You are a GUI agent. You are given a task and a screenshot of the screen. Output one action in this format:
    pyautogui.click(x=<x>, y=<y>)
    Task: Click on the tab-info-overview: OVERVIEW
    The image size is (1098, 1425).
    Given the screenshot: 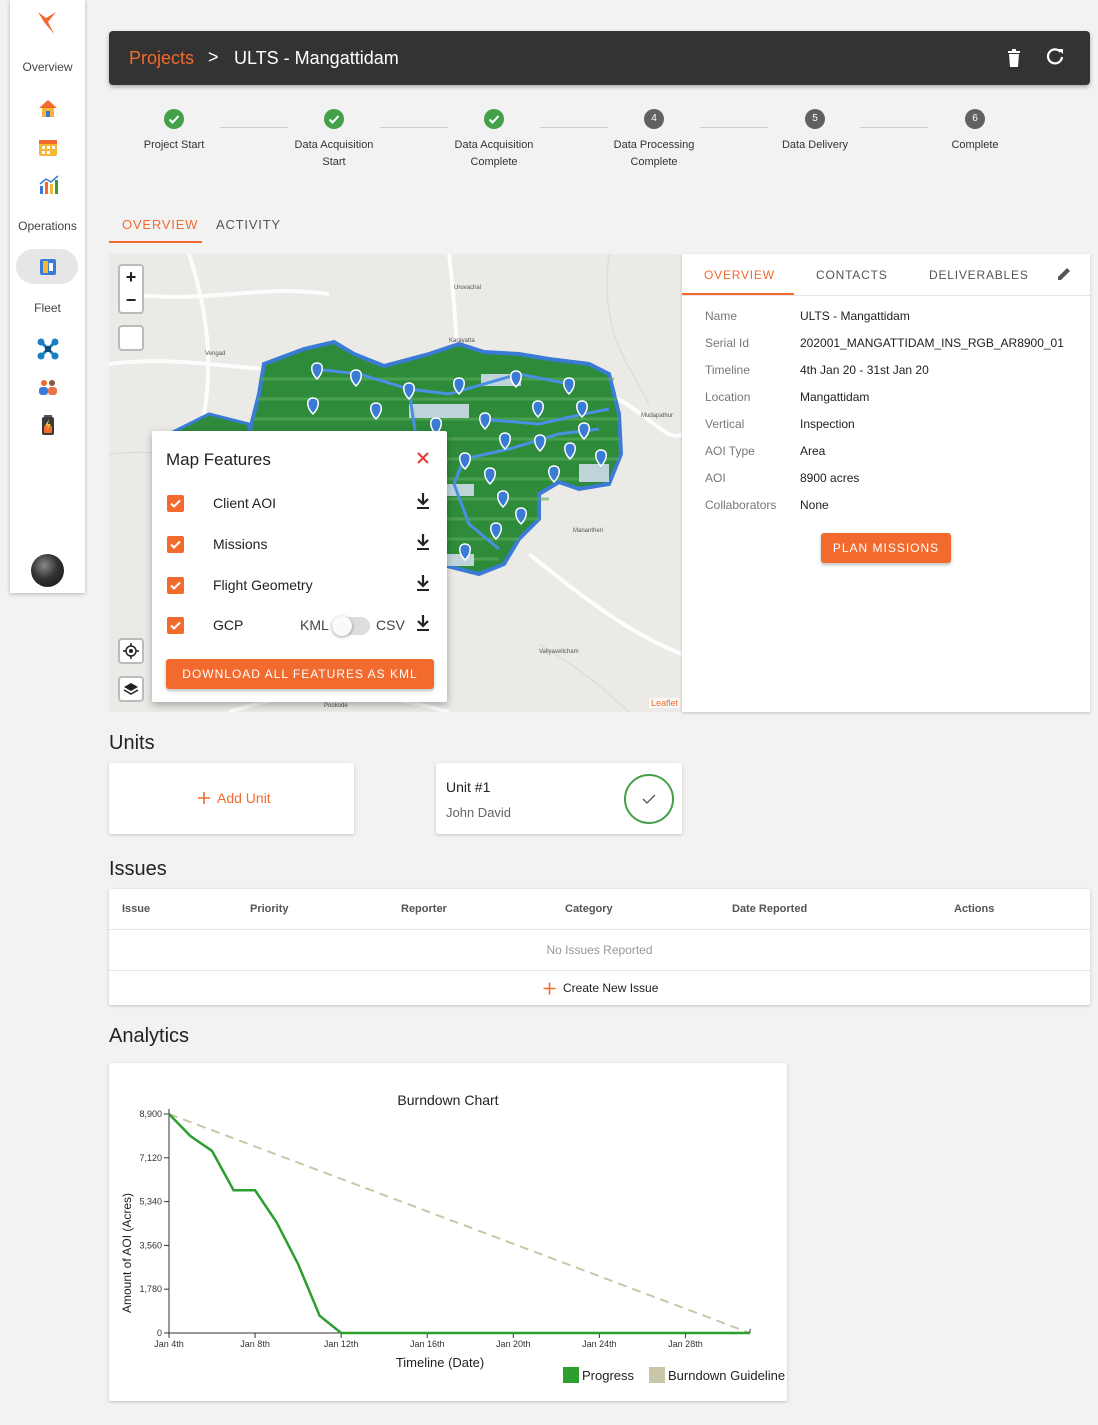 What is the action you would take?
    pyautogui.click(x=739, y=275)
    